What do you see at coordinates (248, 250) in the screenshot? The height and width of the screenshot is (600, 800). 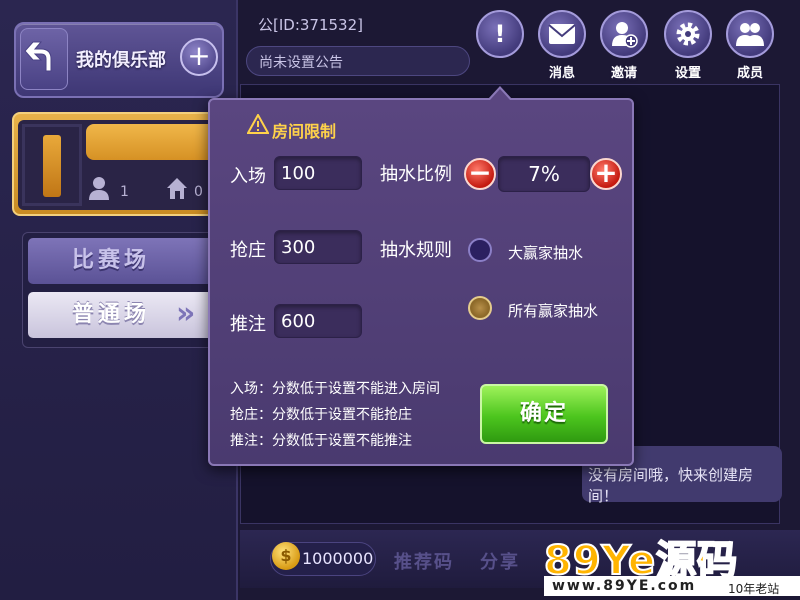 I see `banker-label: 抢庄` at bounding box center [248, 250].